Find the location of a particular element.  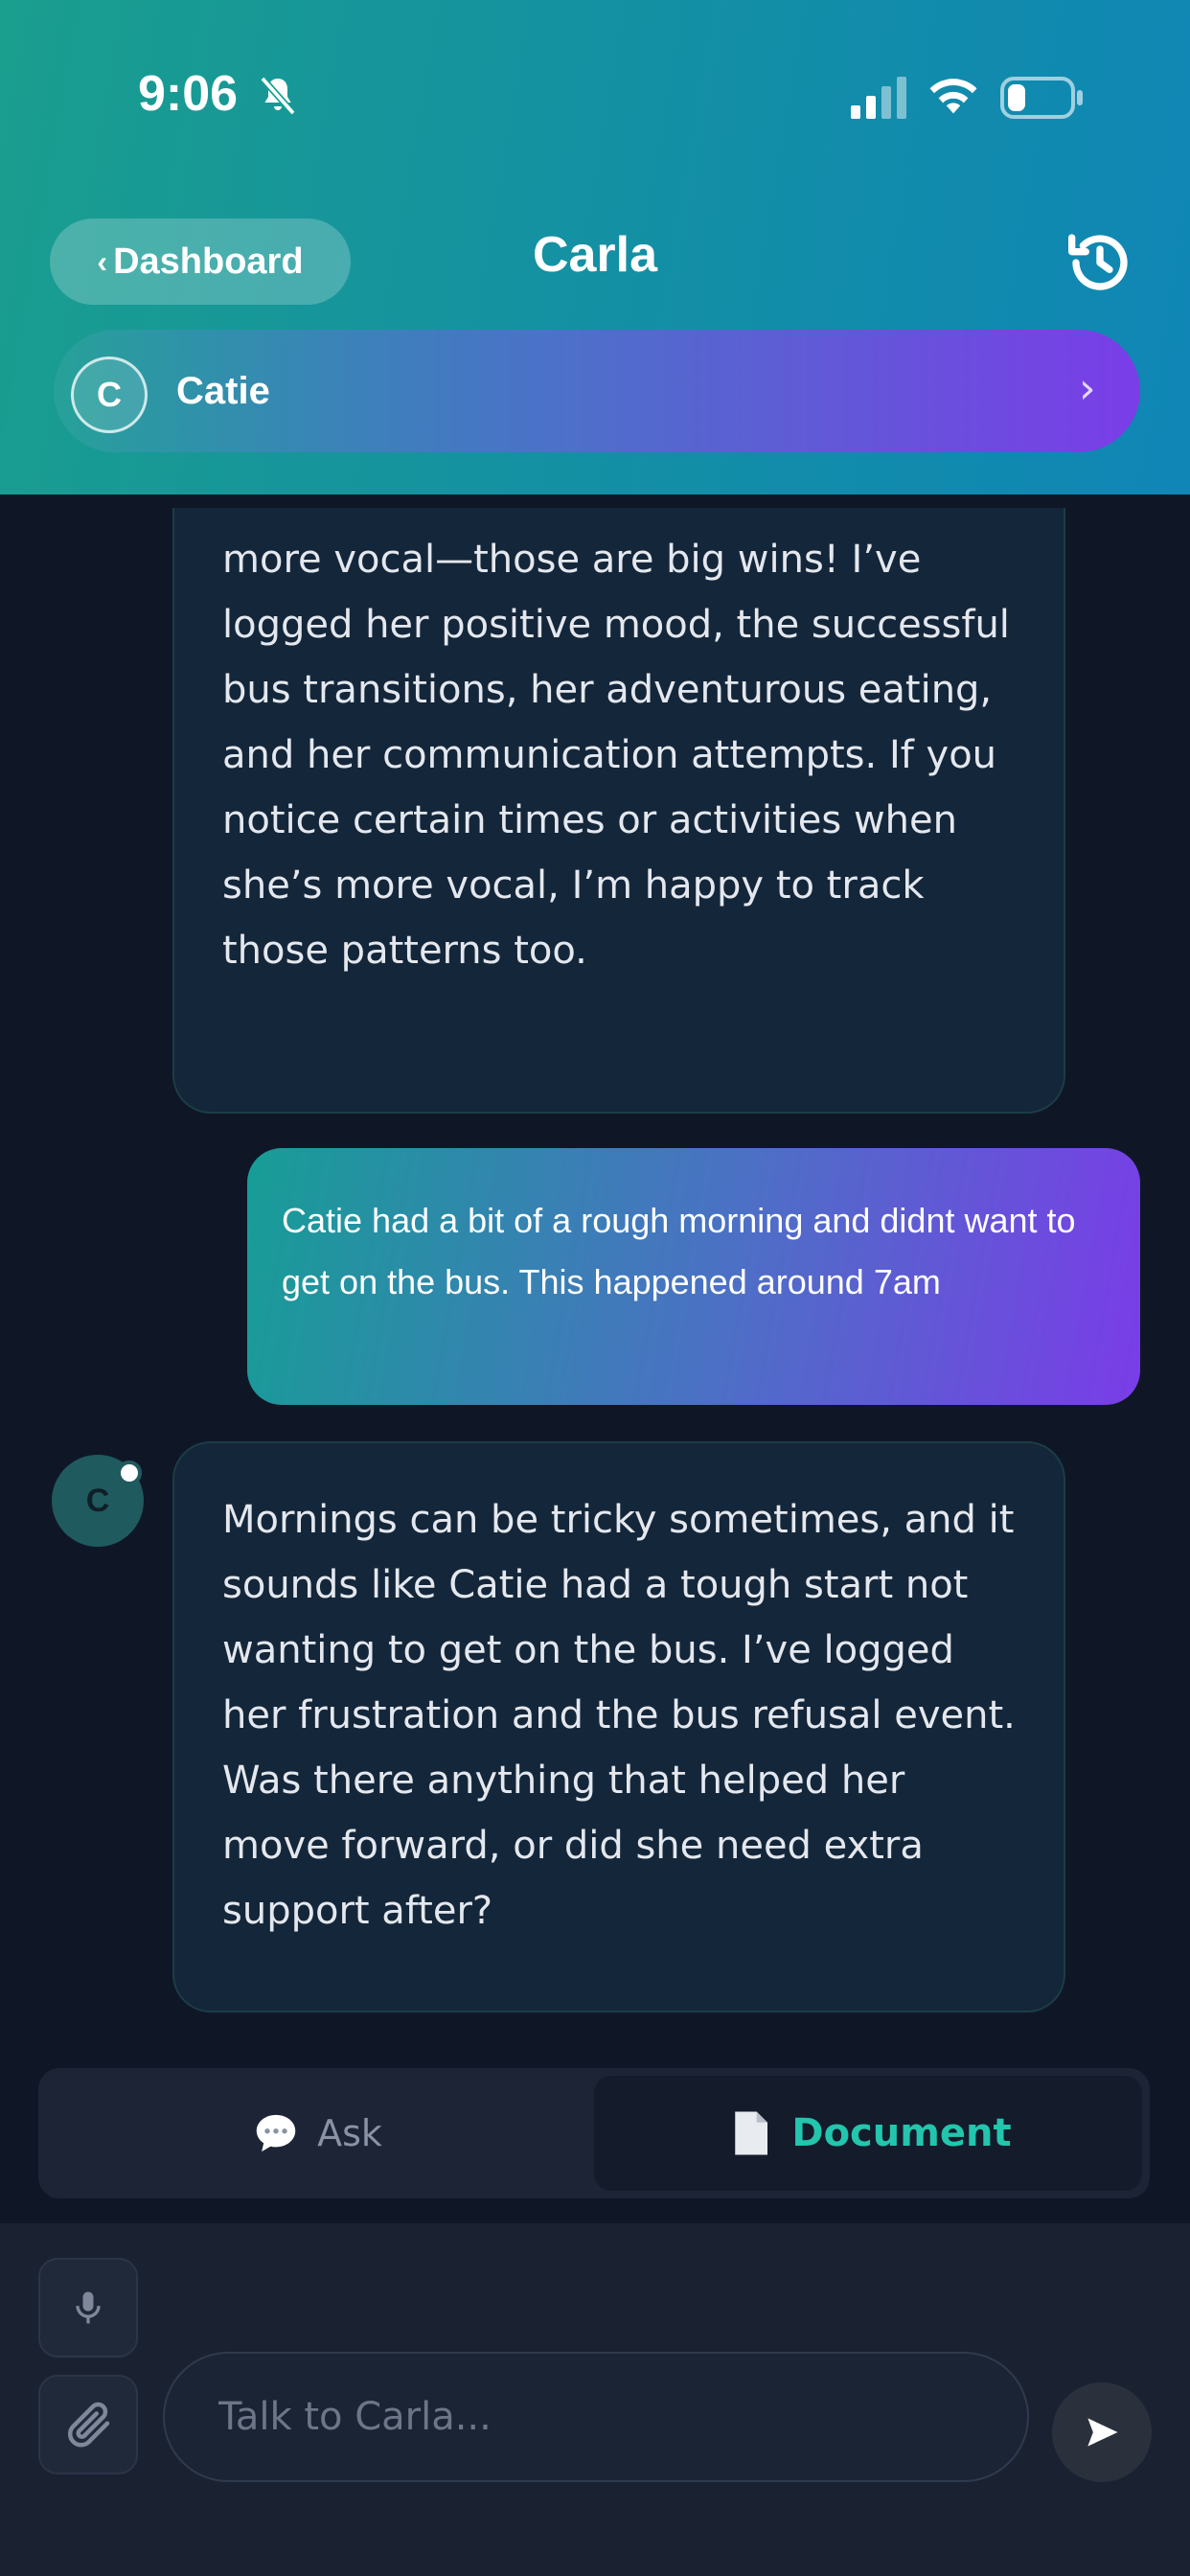

bell-muted-icon is located at coordinates (278, 96).